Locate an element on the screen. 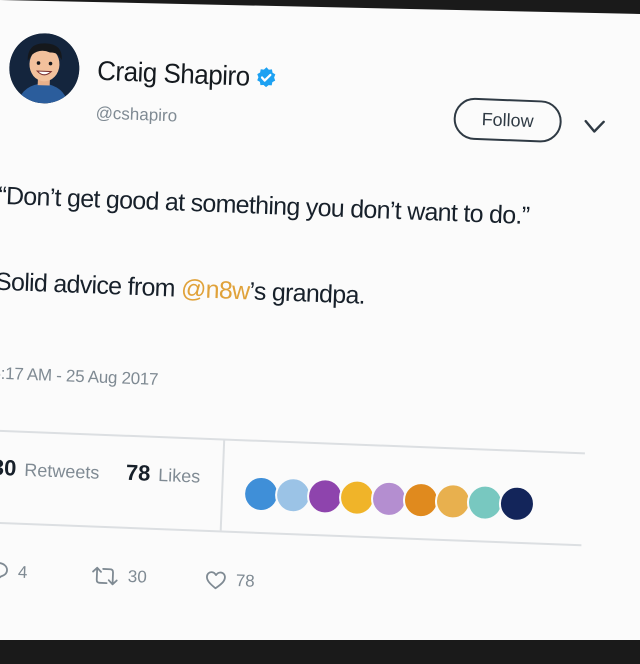  tweet-timestamp: 5:17 AM - 25 Aug 2017 is located at coordinates (79, 377).